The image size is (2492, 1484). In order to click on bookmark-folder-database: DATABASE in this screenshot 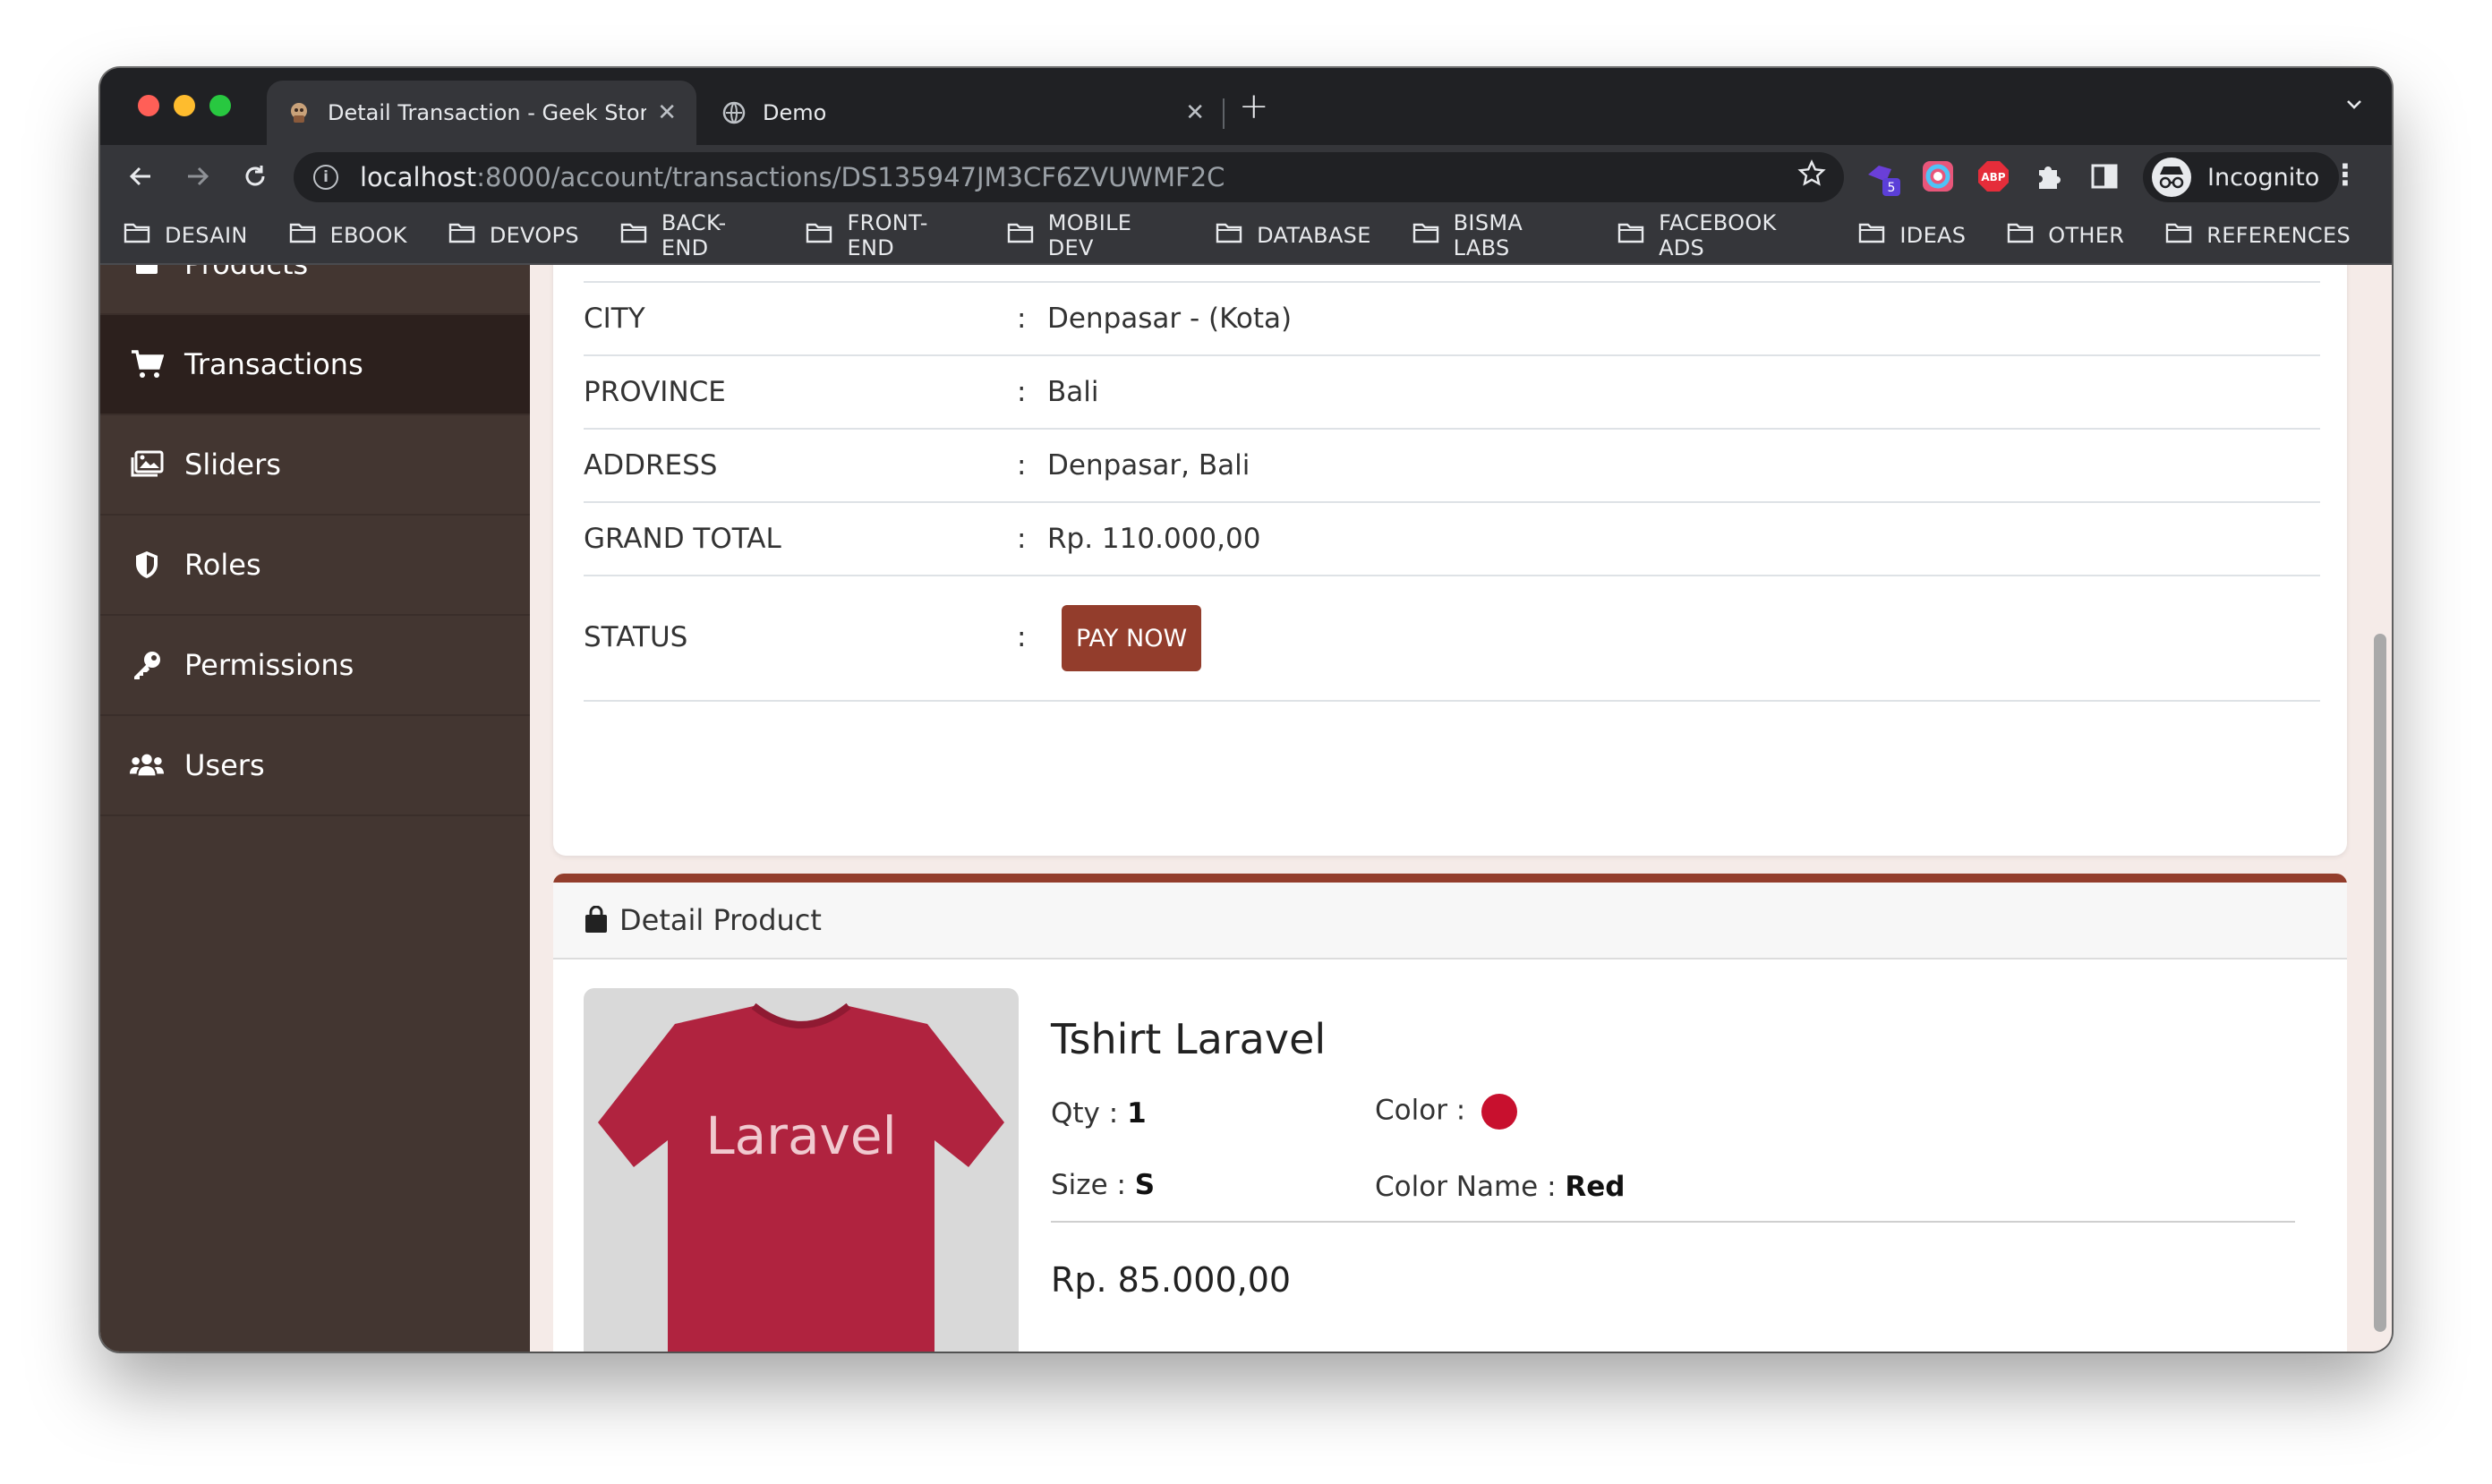, I will do `click(1293, 235)`.